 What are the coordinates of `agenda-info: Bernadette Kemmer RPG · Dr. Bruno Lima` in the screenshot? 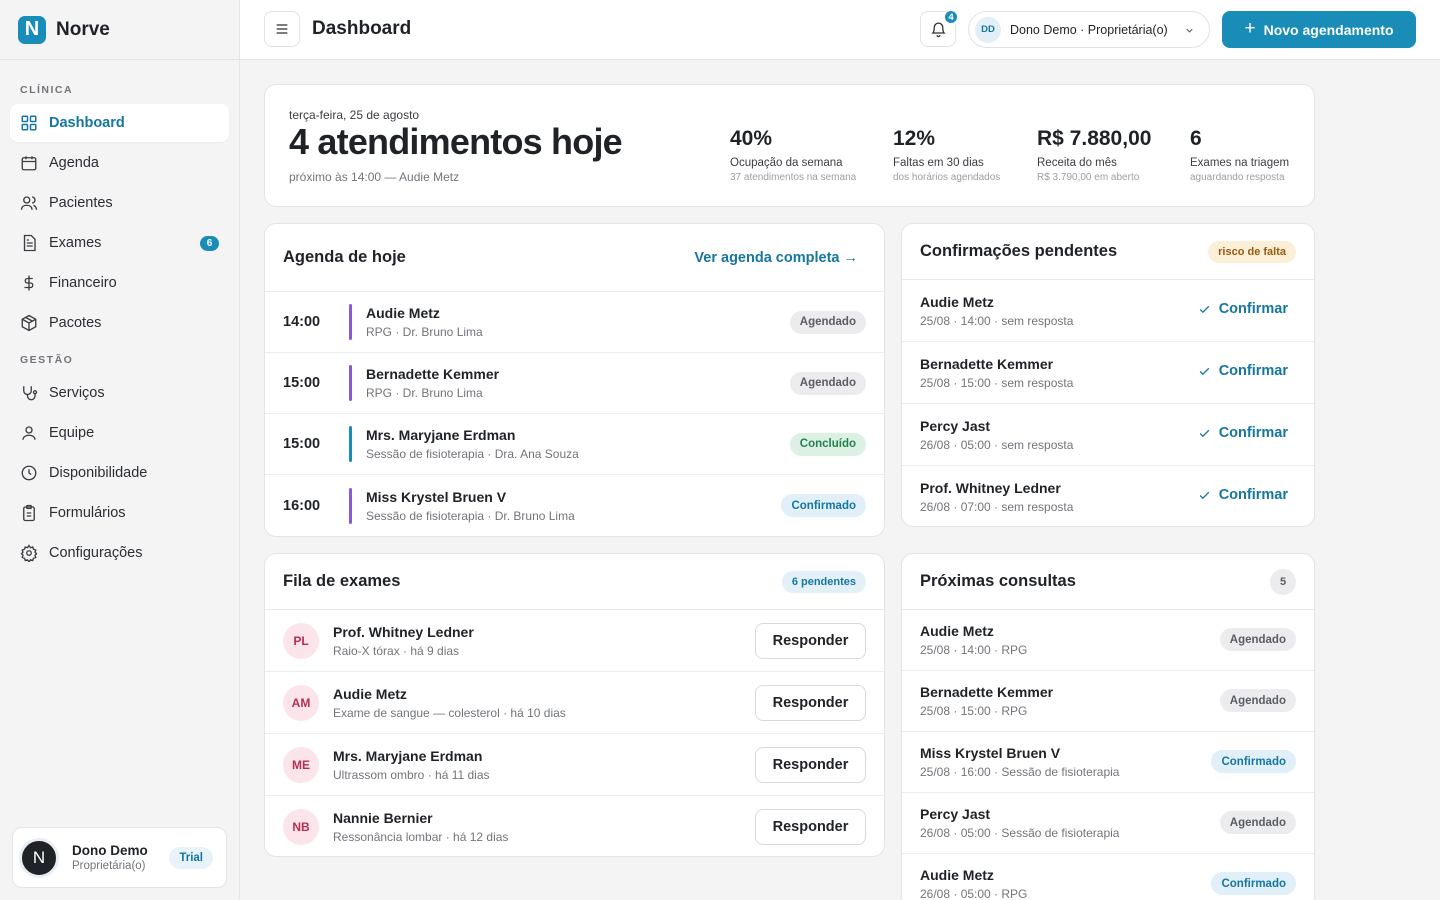 It's located at (432, 383).